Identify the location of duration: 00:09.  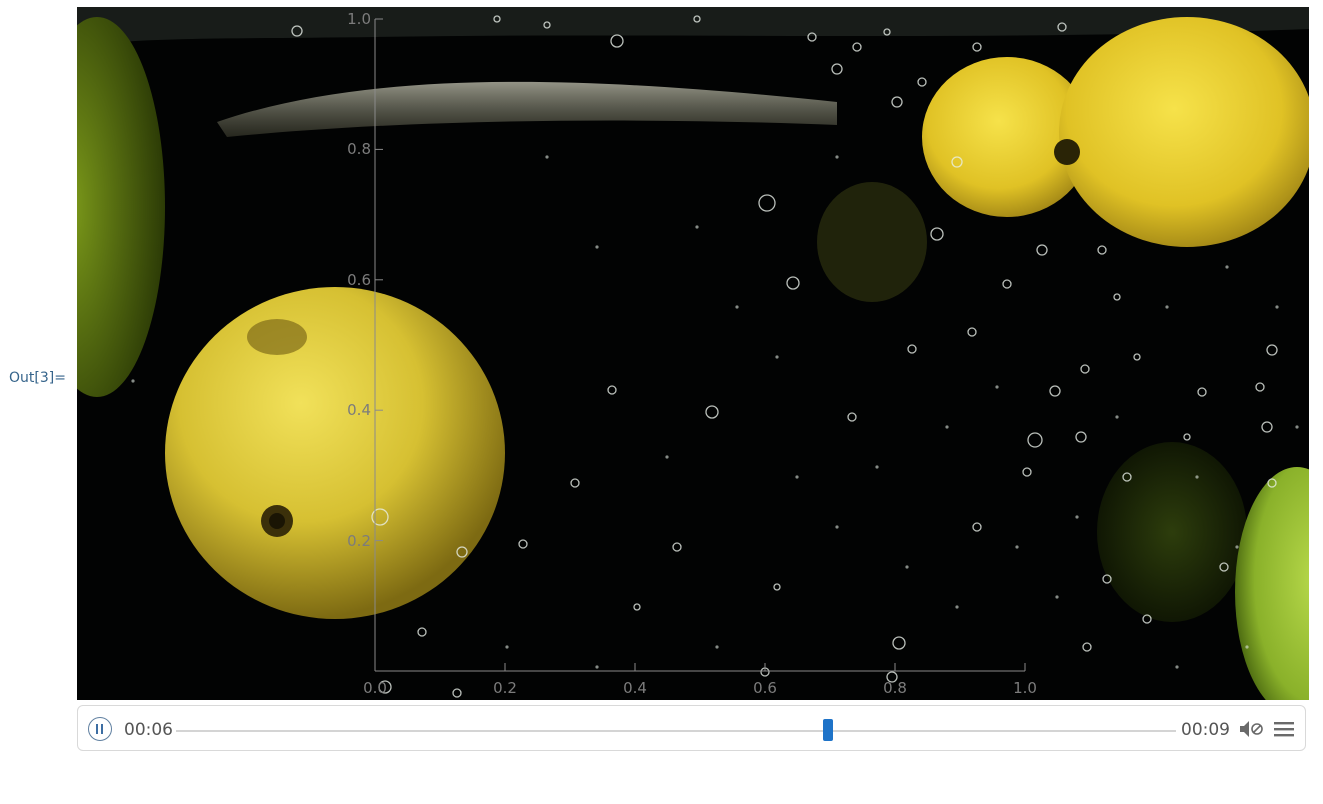
(1205, 730).